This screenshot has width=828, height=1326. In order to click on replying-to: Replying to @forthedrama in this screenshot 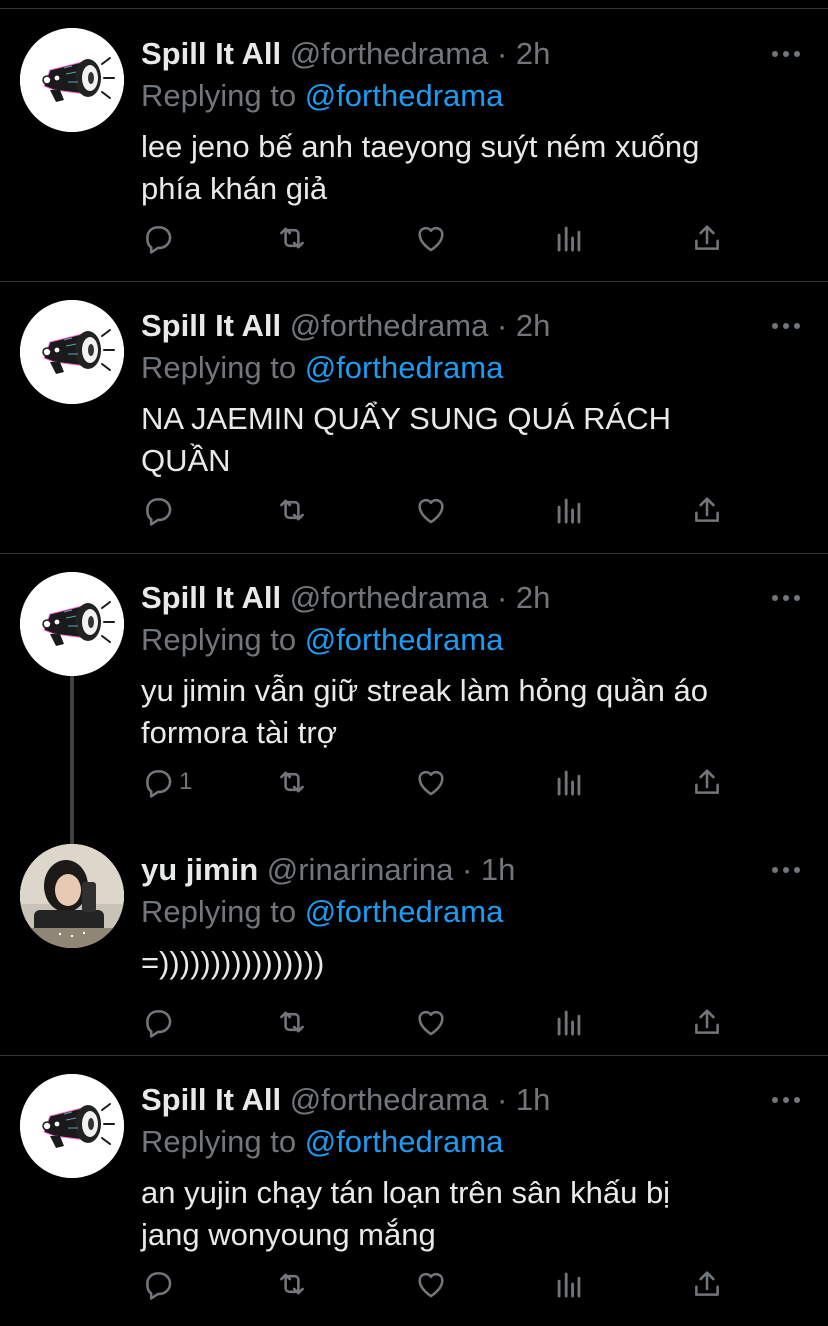, I will do `click(322, 1142)`.